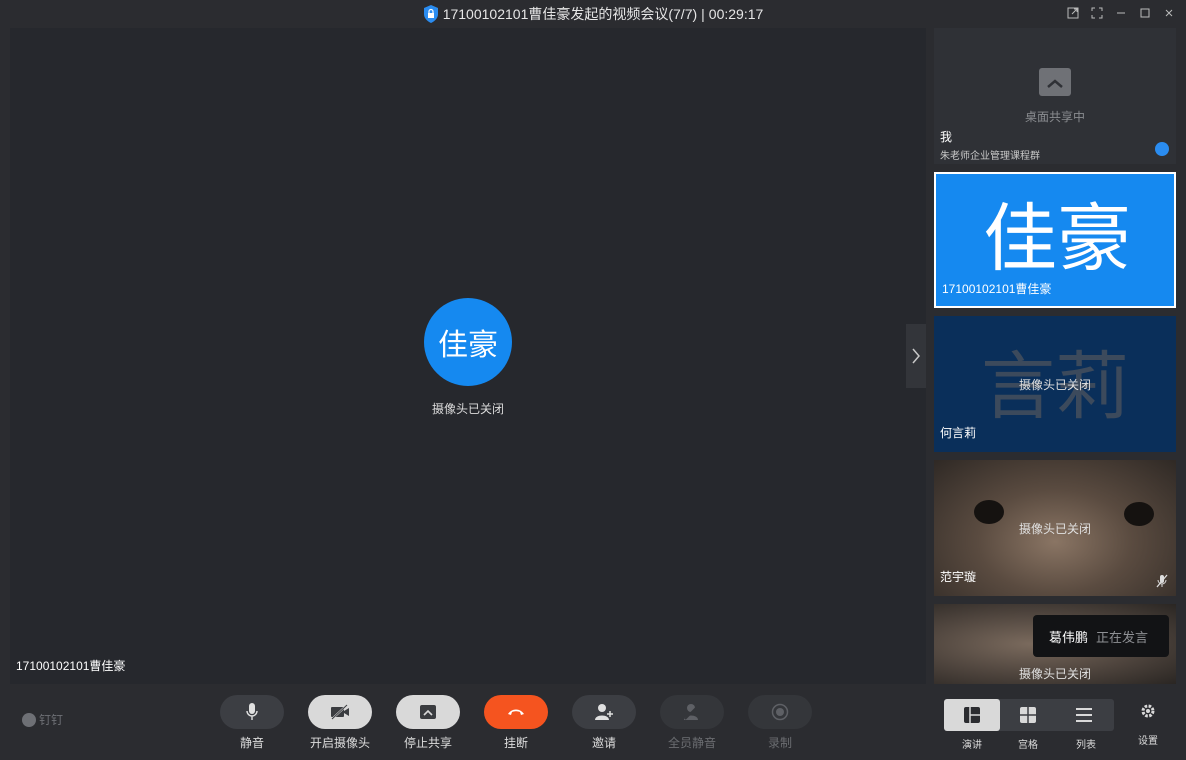 The image size is (1186, 760). I want to click on window-controls, so click(1121, 13).